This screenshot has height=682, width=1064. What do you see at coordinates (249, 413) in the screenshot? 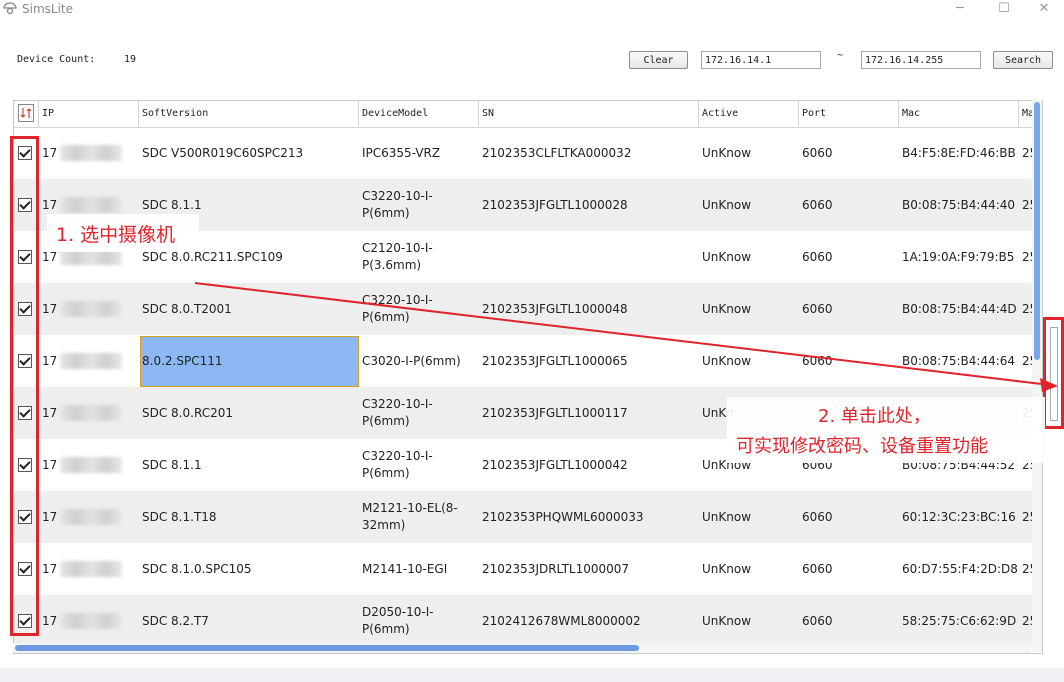
I see `cell-softversion: SDC 8.0.RC201` at bounding box center [249, 413].